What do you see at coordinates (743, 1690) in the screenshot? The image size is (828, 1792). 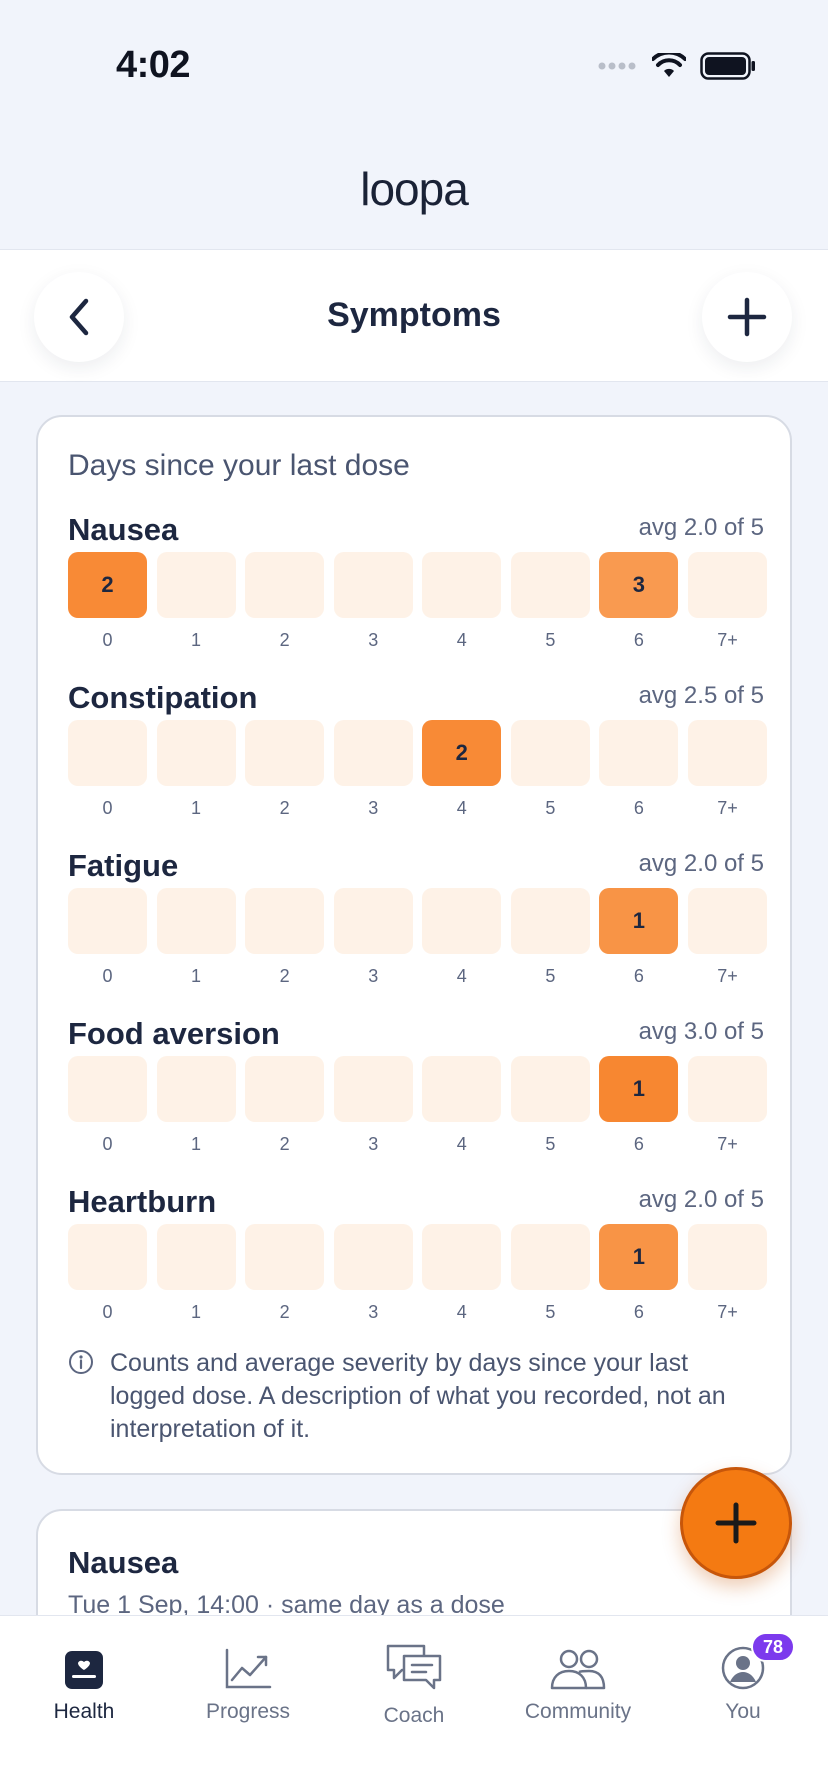 I see `tab-you: 78 You` at bounding box center [743, 1690].